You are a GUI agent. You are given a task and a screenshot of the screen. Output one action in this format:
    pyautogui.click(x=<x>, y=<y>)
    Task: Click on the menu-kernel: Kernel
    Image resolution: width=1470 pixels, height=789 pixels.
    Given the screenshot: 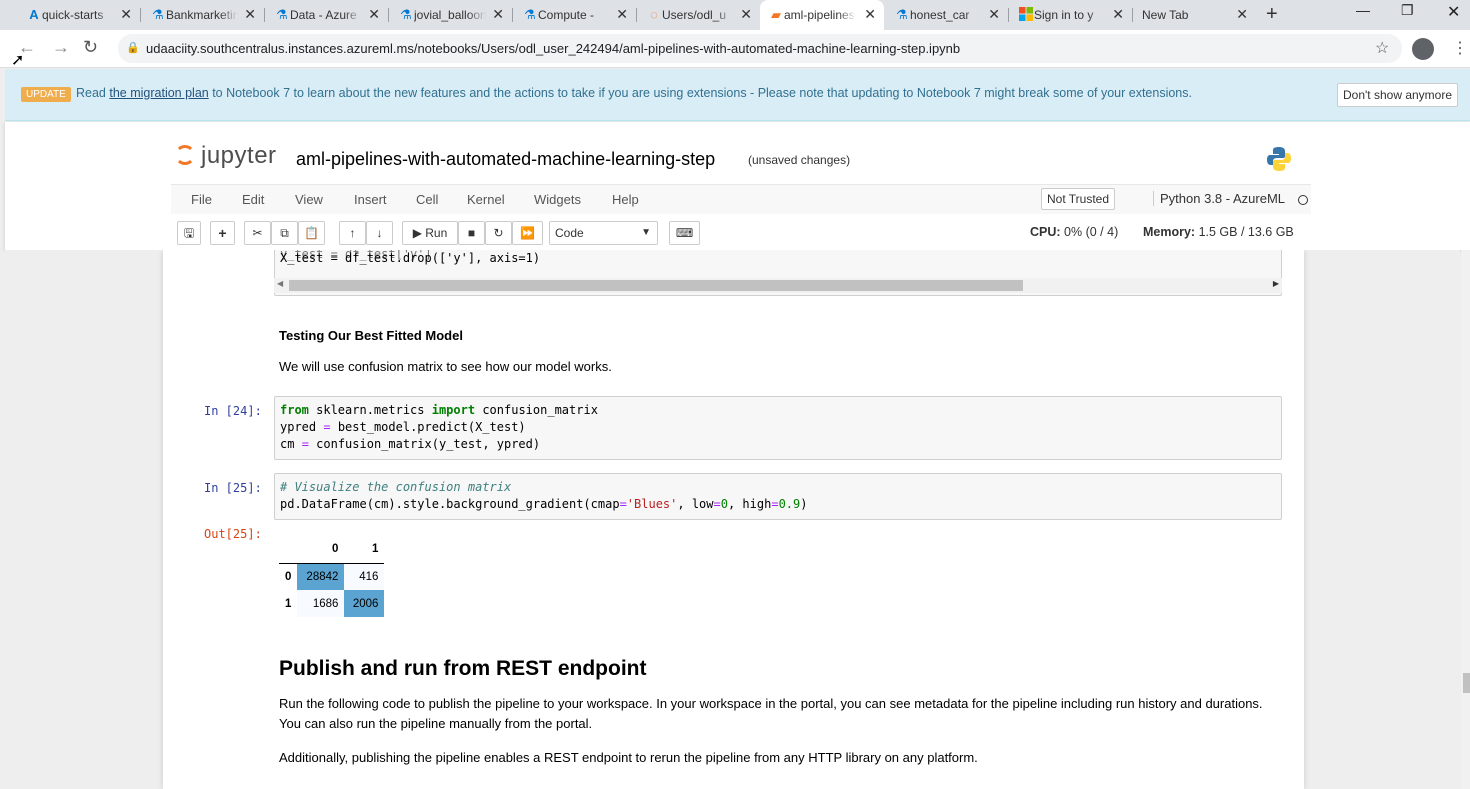 What is the action you would take?
    pyautogui.click(x=486, y=199)
    